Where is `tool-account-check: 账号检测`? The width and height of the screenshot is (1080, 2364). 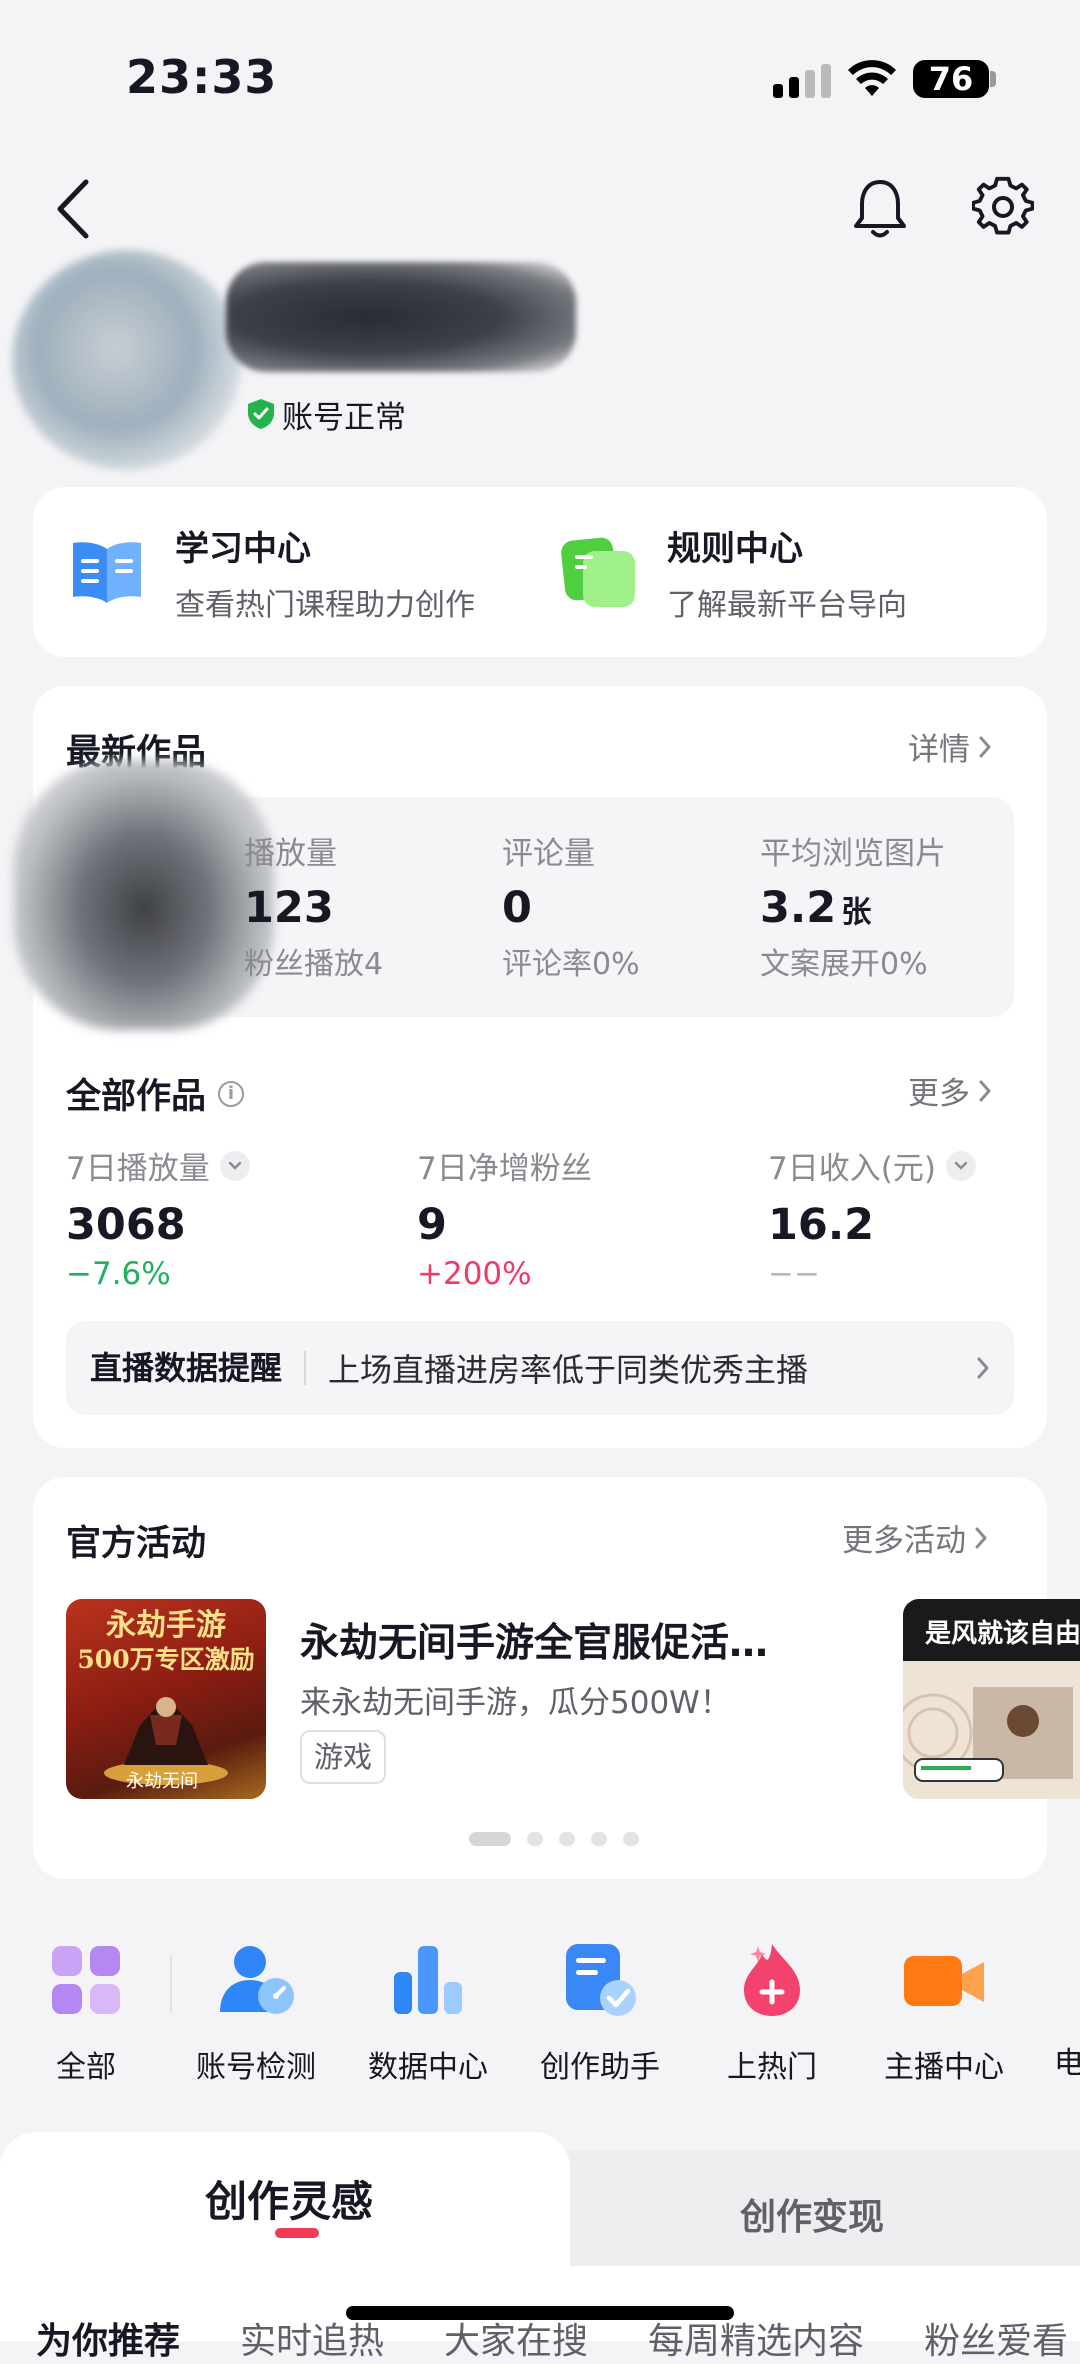 tool-account-check: 账号检测 is located at coordinates (256, 2013).